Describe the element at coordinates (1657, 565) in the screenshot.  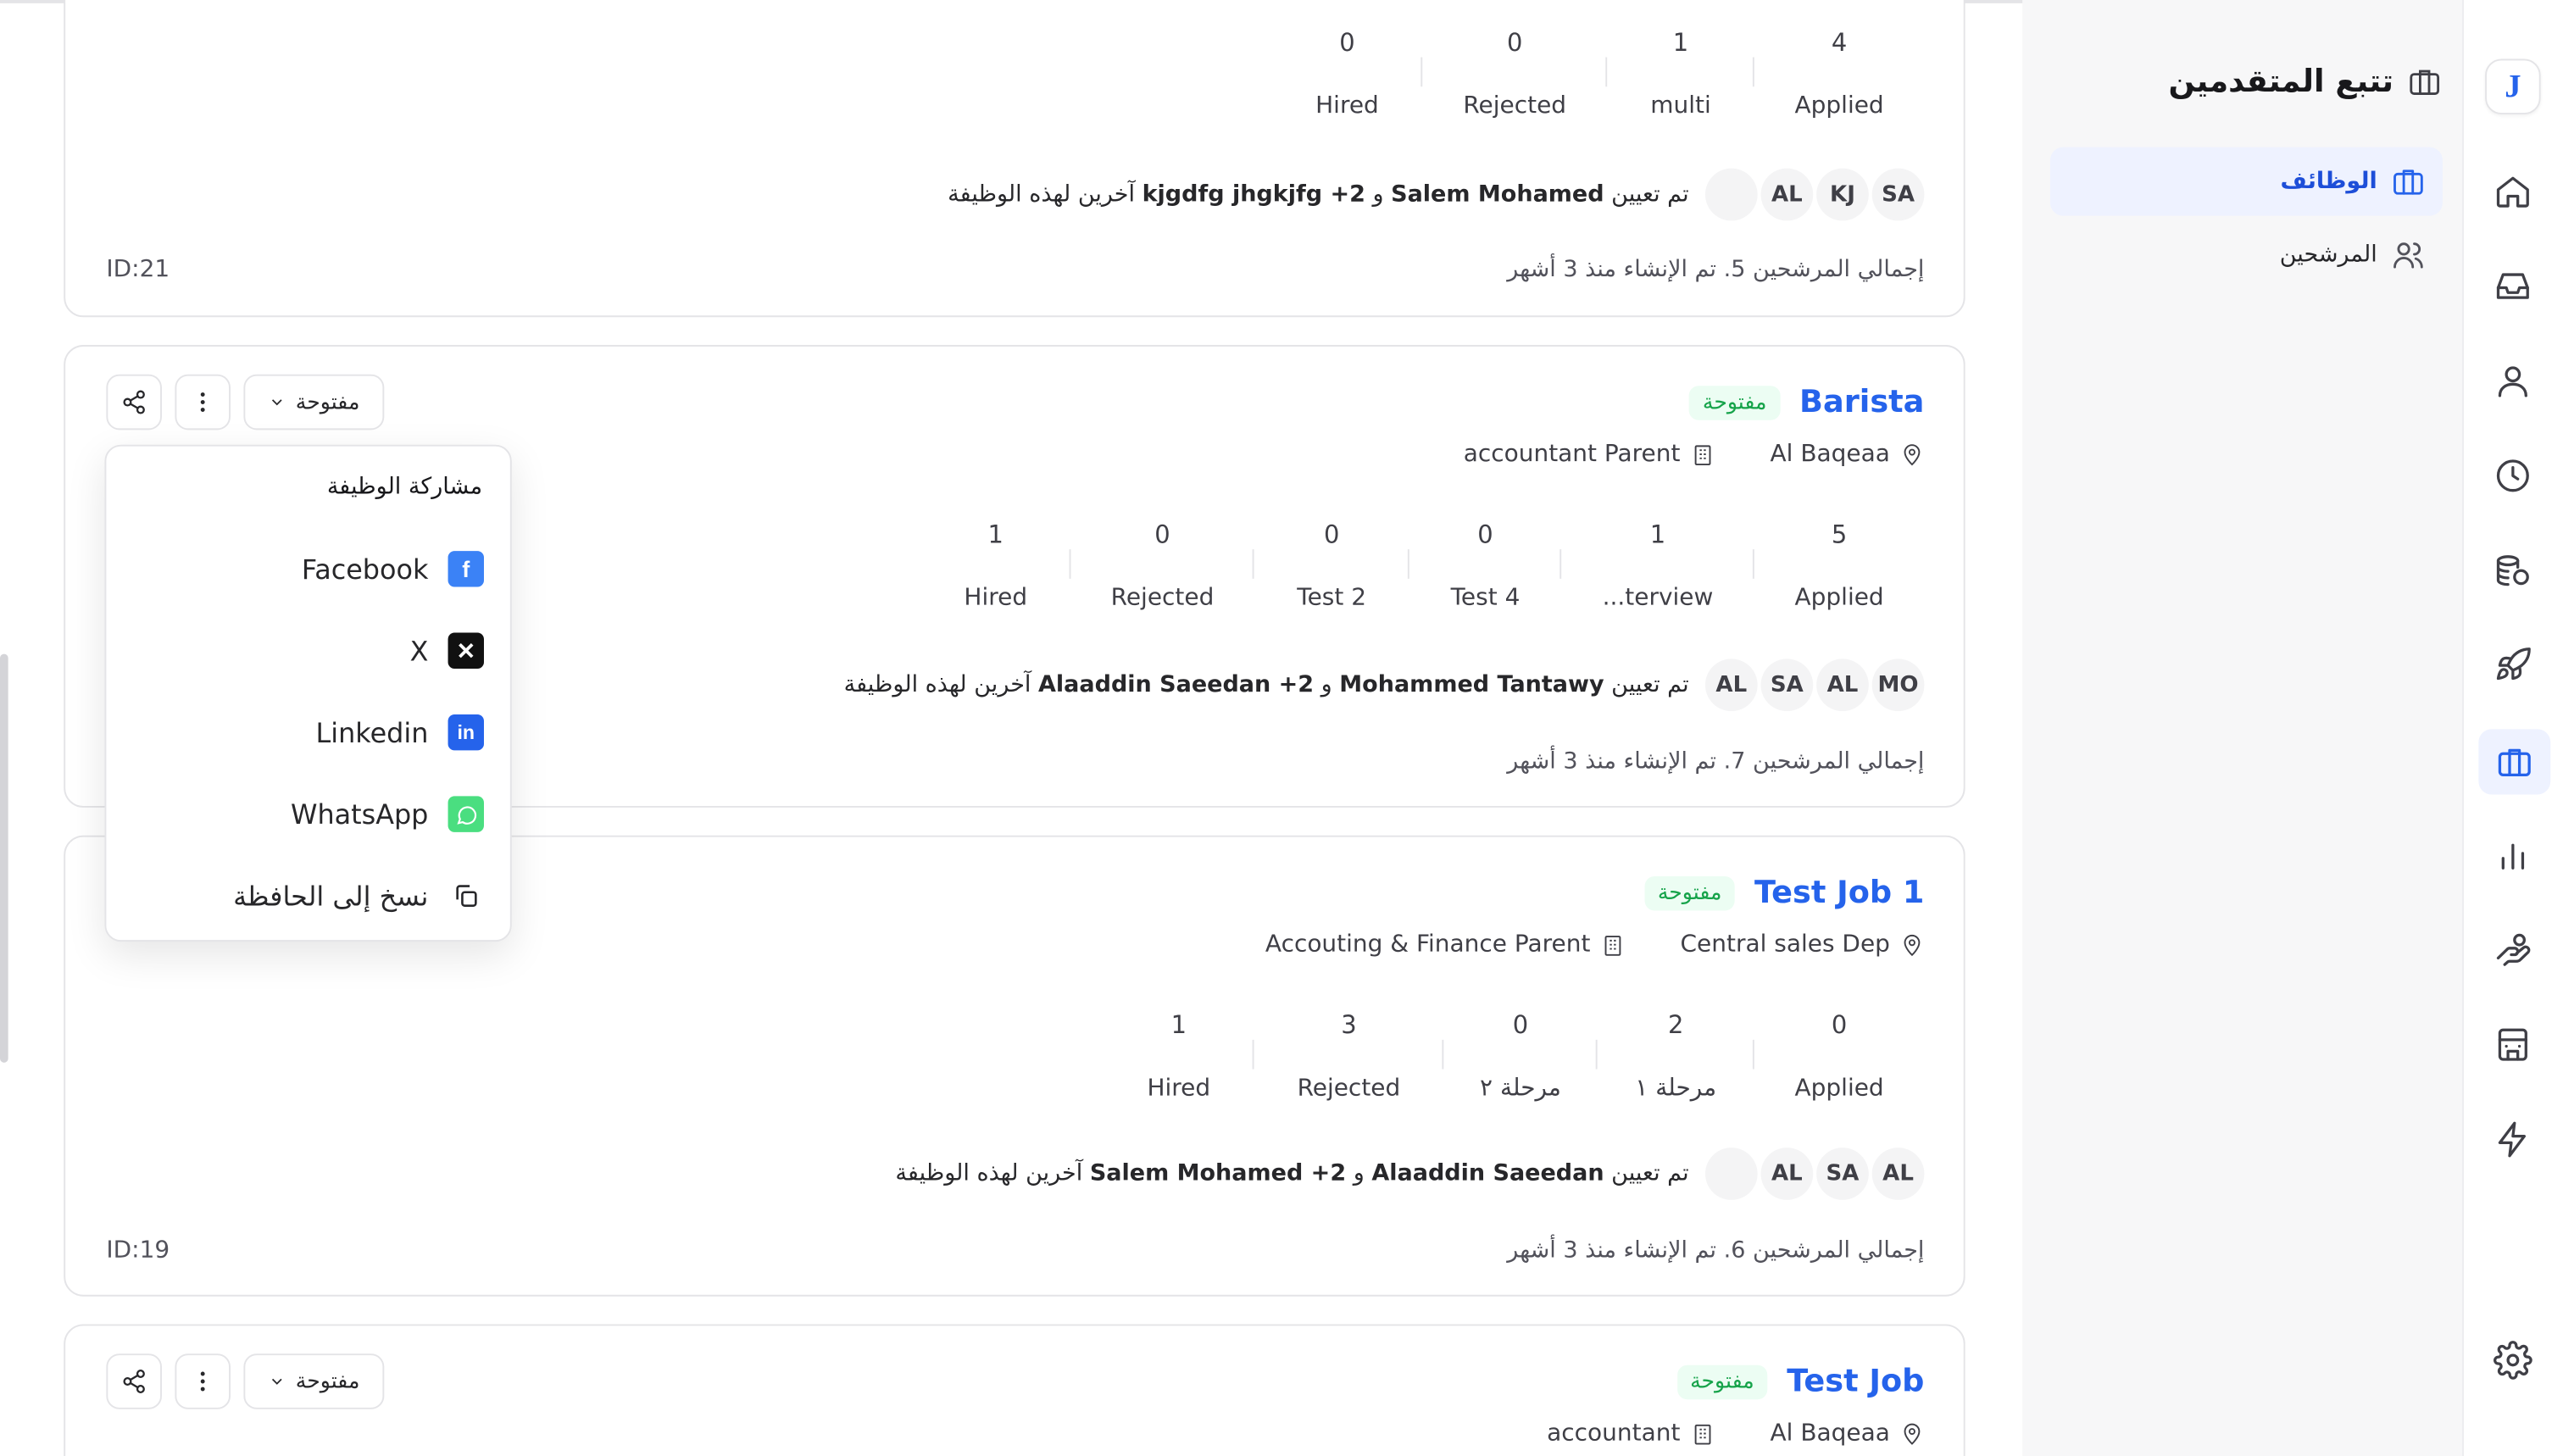
I see `stage: 1 ...terview` at that location.